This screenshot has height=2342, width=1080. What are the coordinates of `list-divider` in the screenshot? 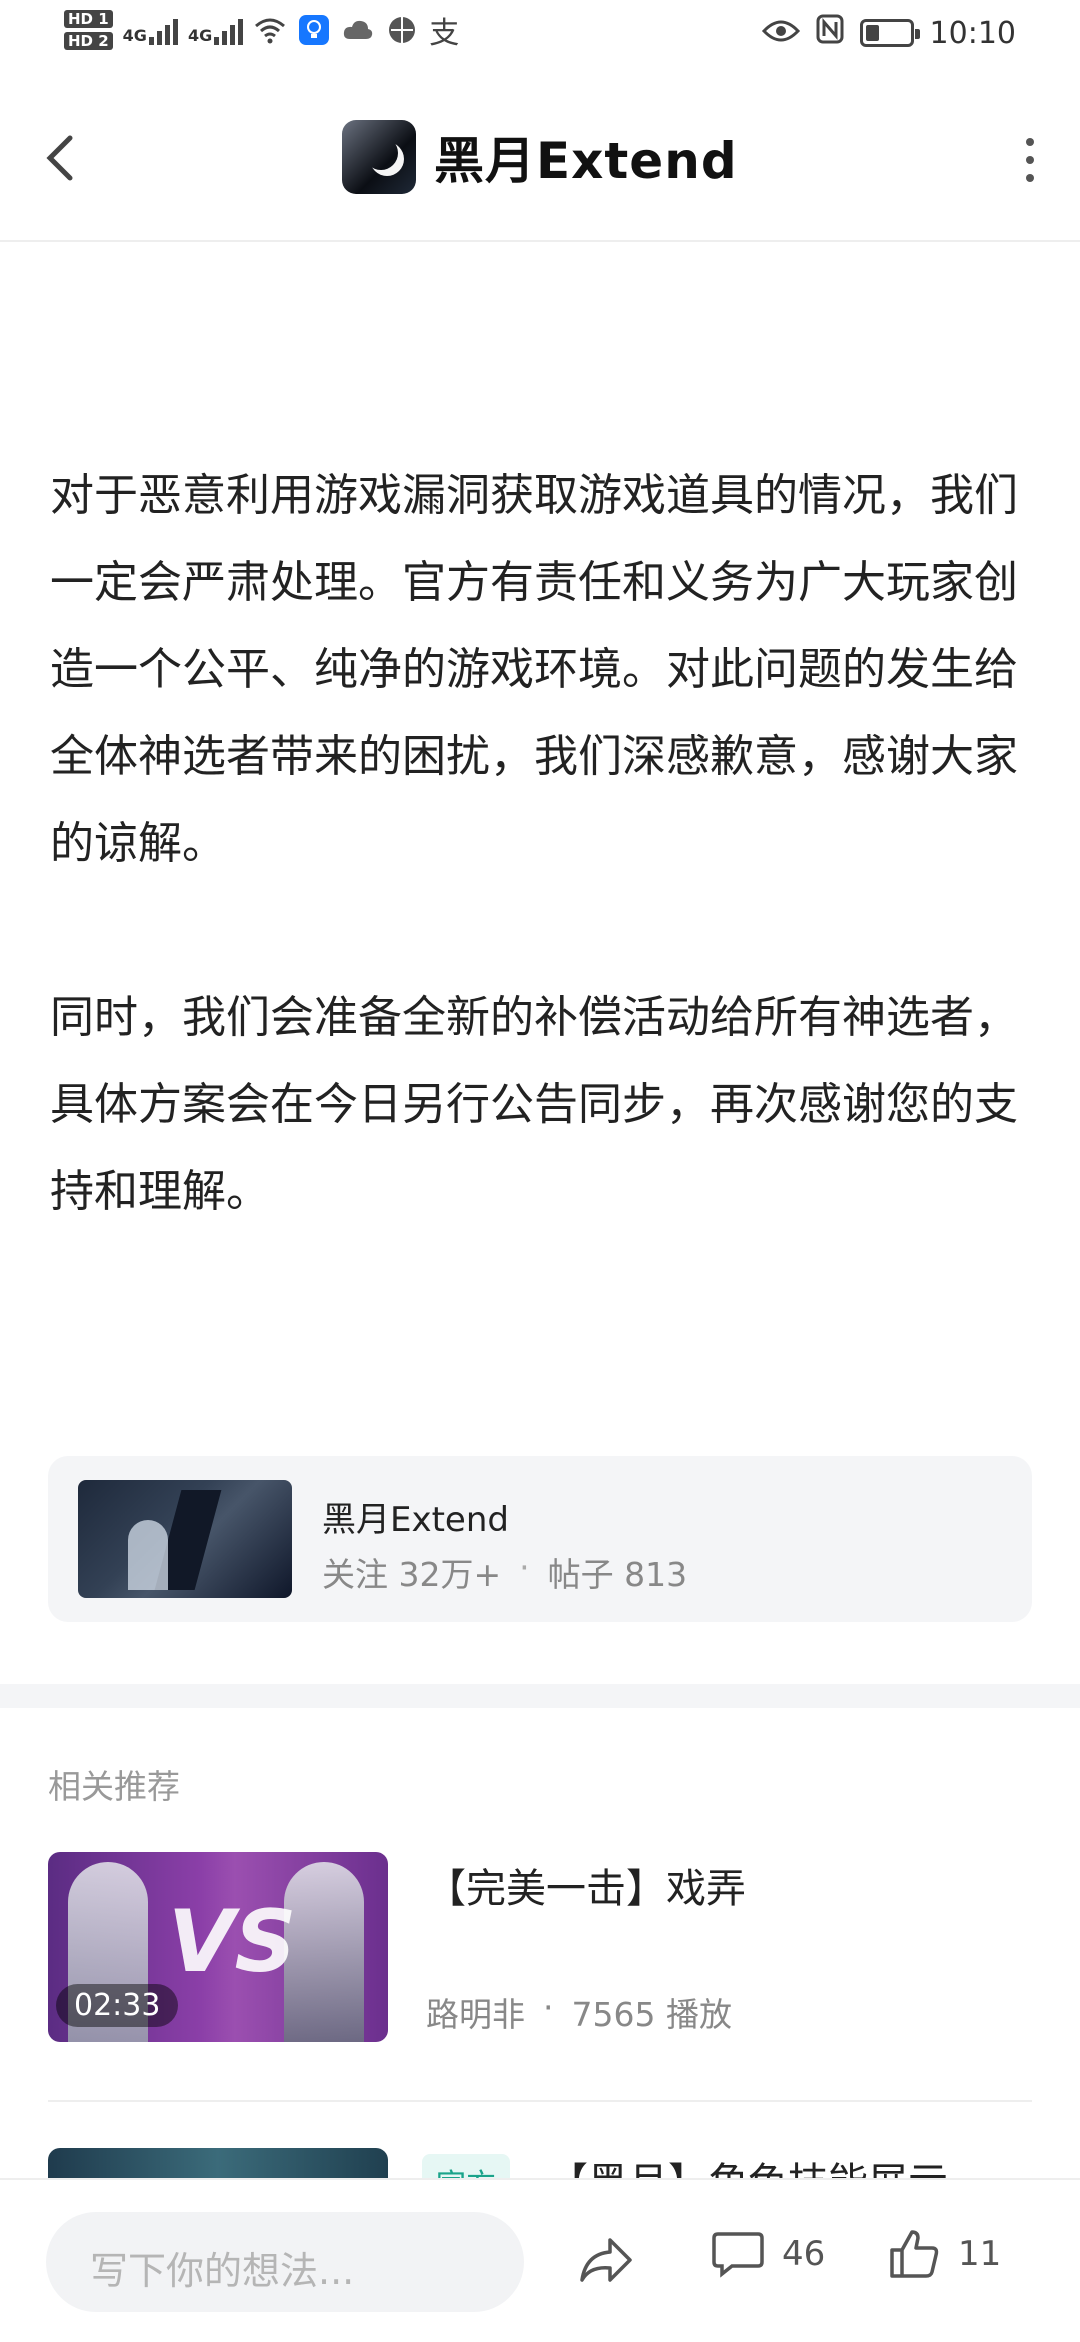 It's located at (540, 2101).